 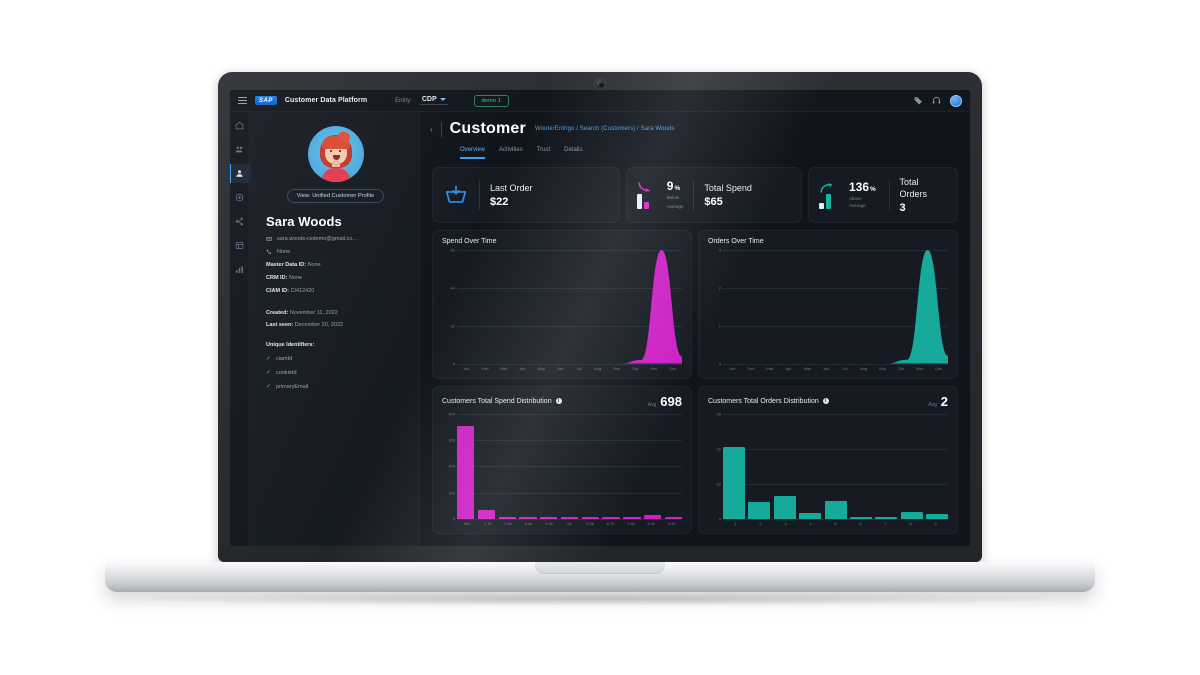 I want to click on kpi-value: $22, so click(x=499, y=202).